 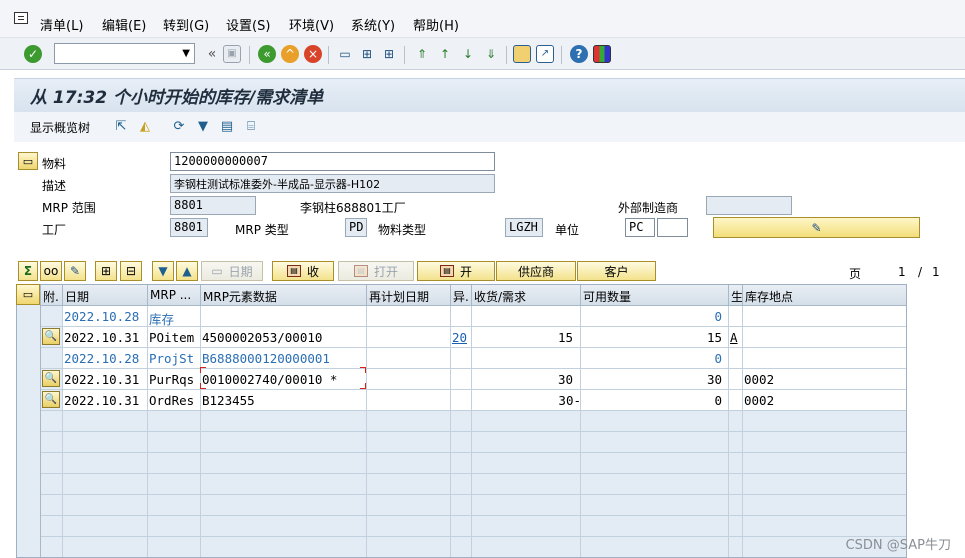 I want to click on open-button: ▤ 打开, so click(x=376, y=271).